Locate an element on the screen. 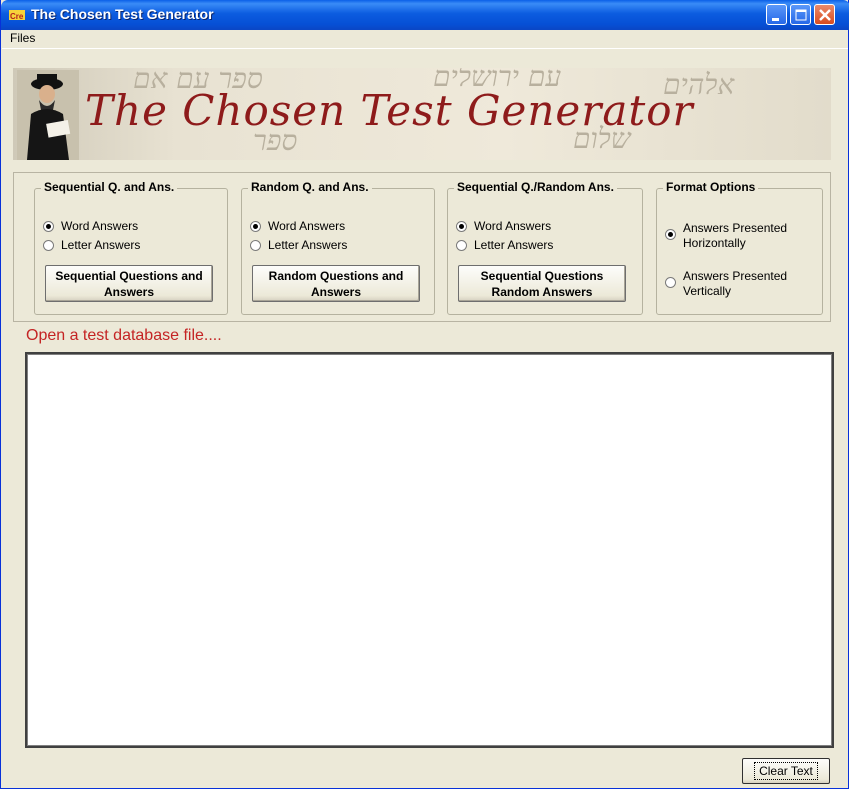 This screenshot has height=789, width=849. radio-vertical: Answers Presented Vertically is located at coordinates (740, 285).